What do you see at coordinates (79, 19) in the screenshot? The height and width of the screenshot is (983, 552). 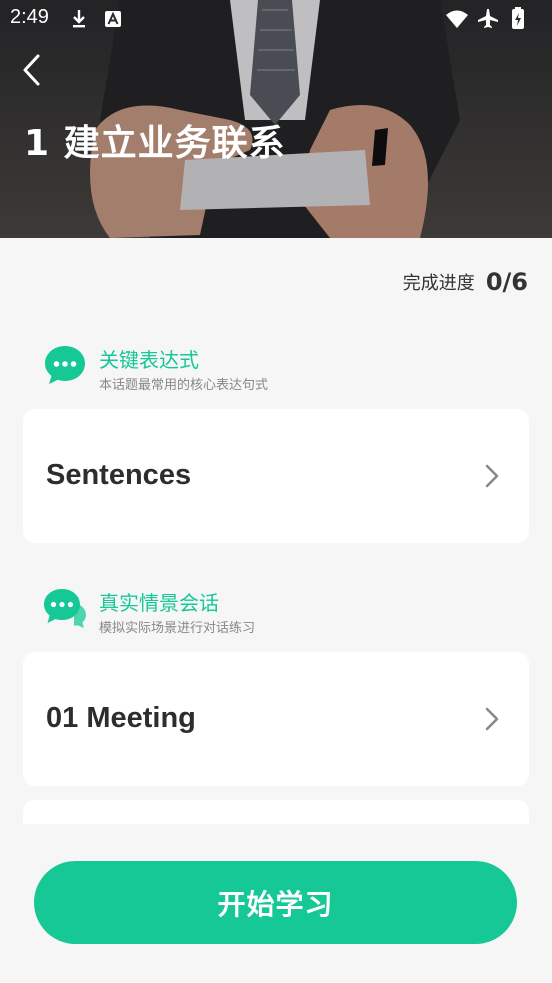 I see `download-icon` at bounding box center [79, 19].